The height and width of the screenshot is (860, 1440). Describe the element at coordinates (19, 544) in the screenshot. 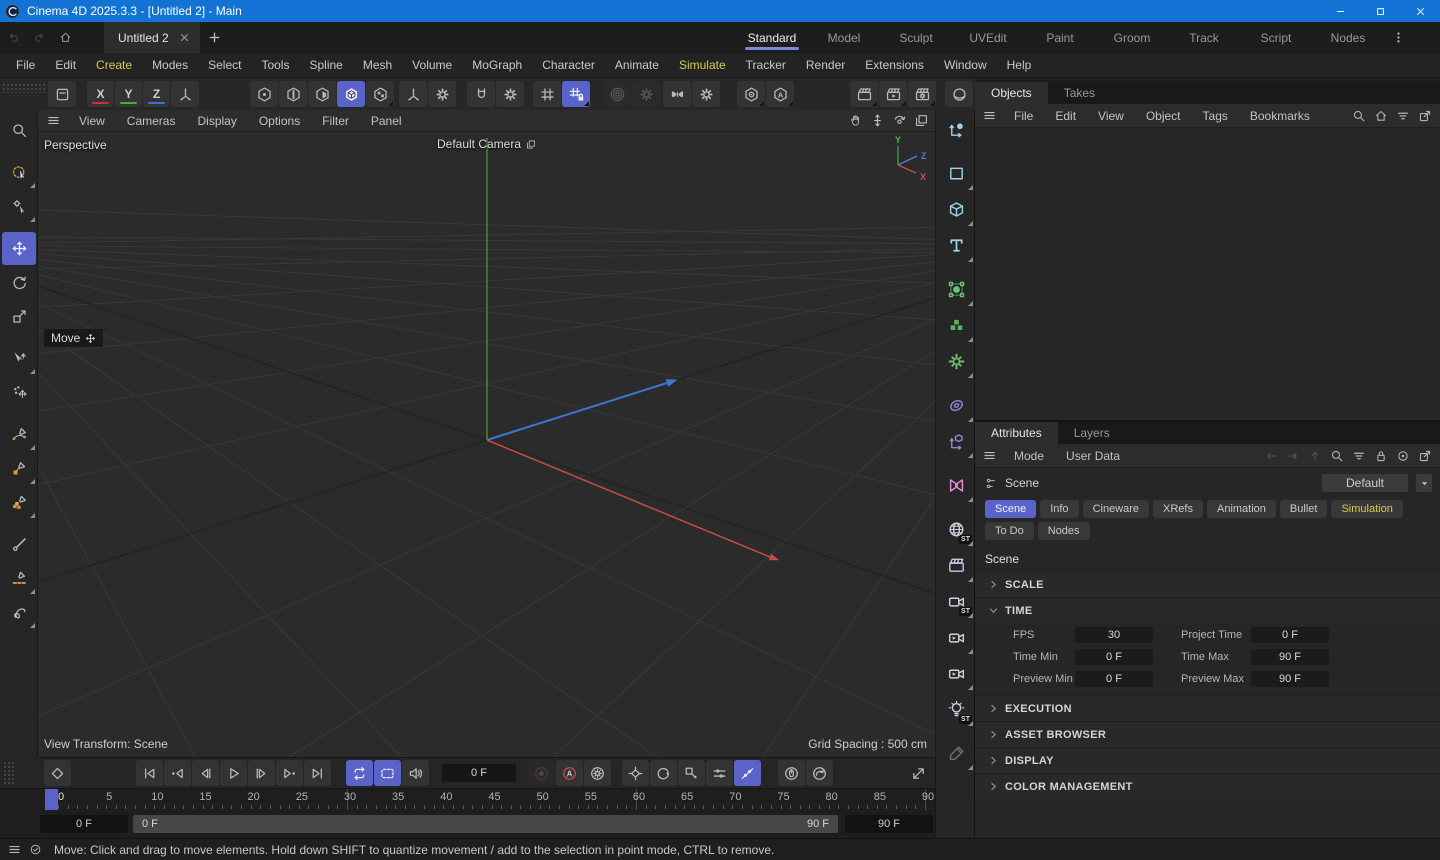

I see `measure-tool-button` at that location.